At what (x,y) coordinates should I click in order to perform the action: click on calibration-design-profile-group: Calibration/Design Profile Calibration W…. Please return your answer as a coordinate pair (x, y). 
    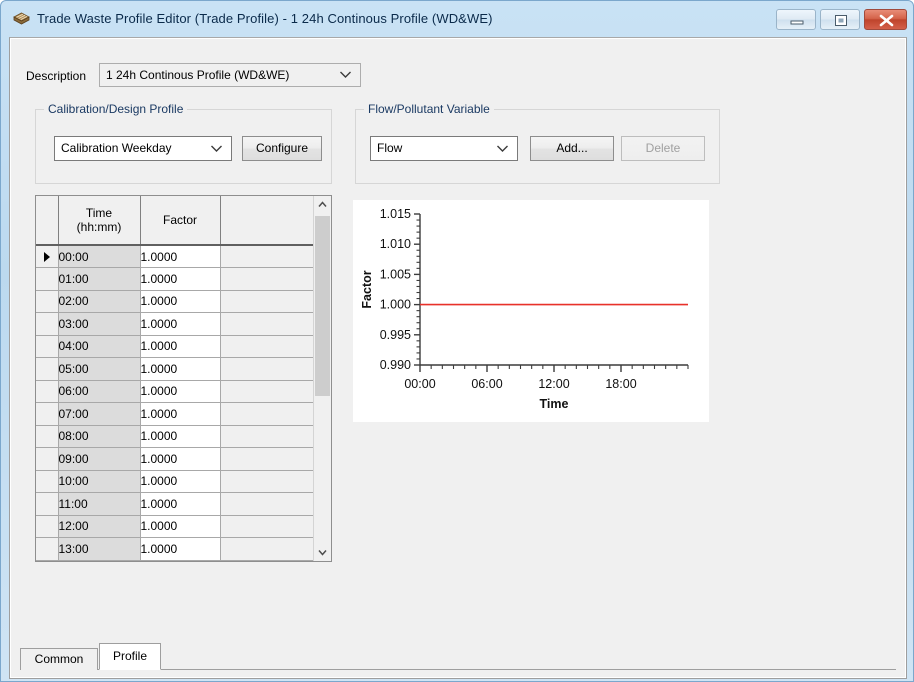
    Looking at the image, I should click on (183, 143).